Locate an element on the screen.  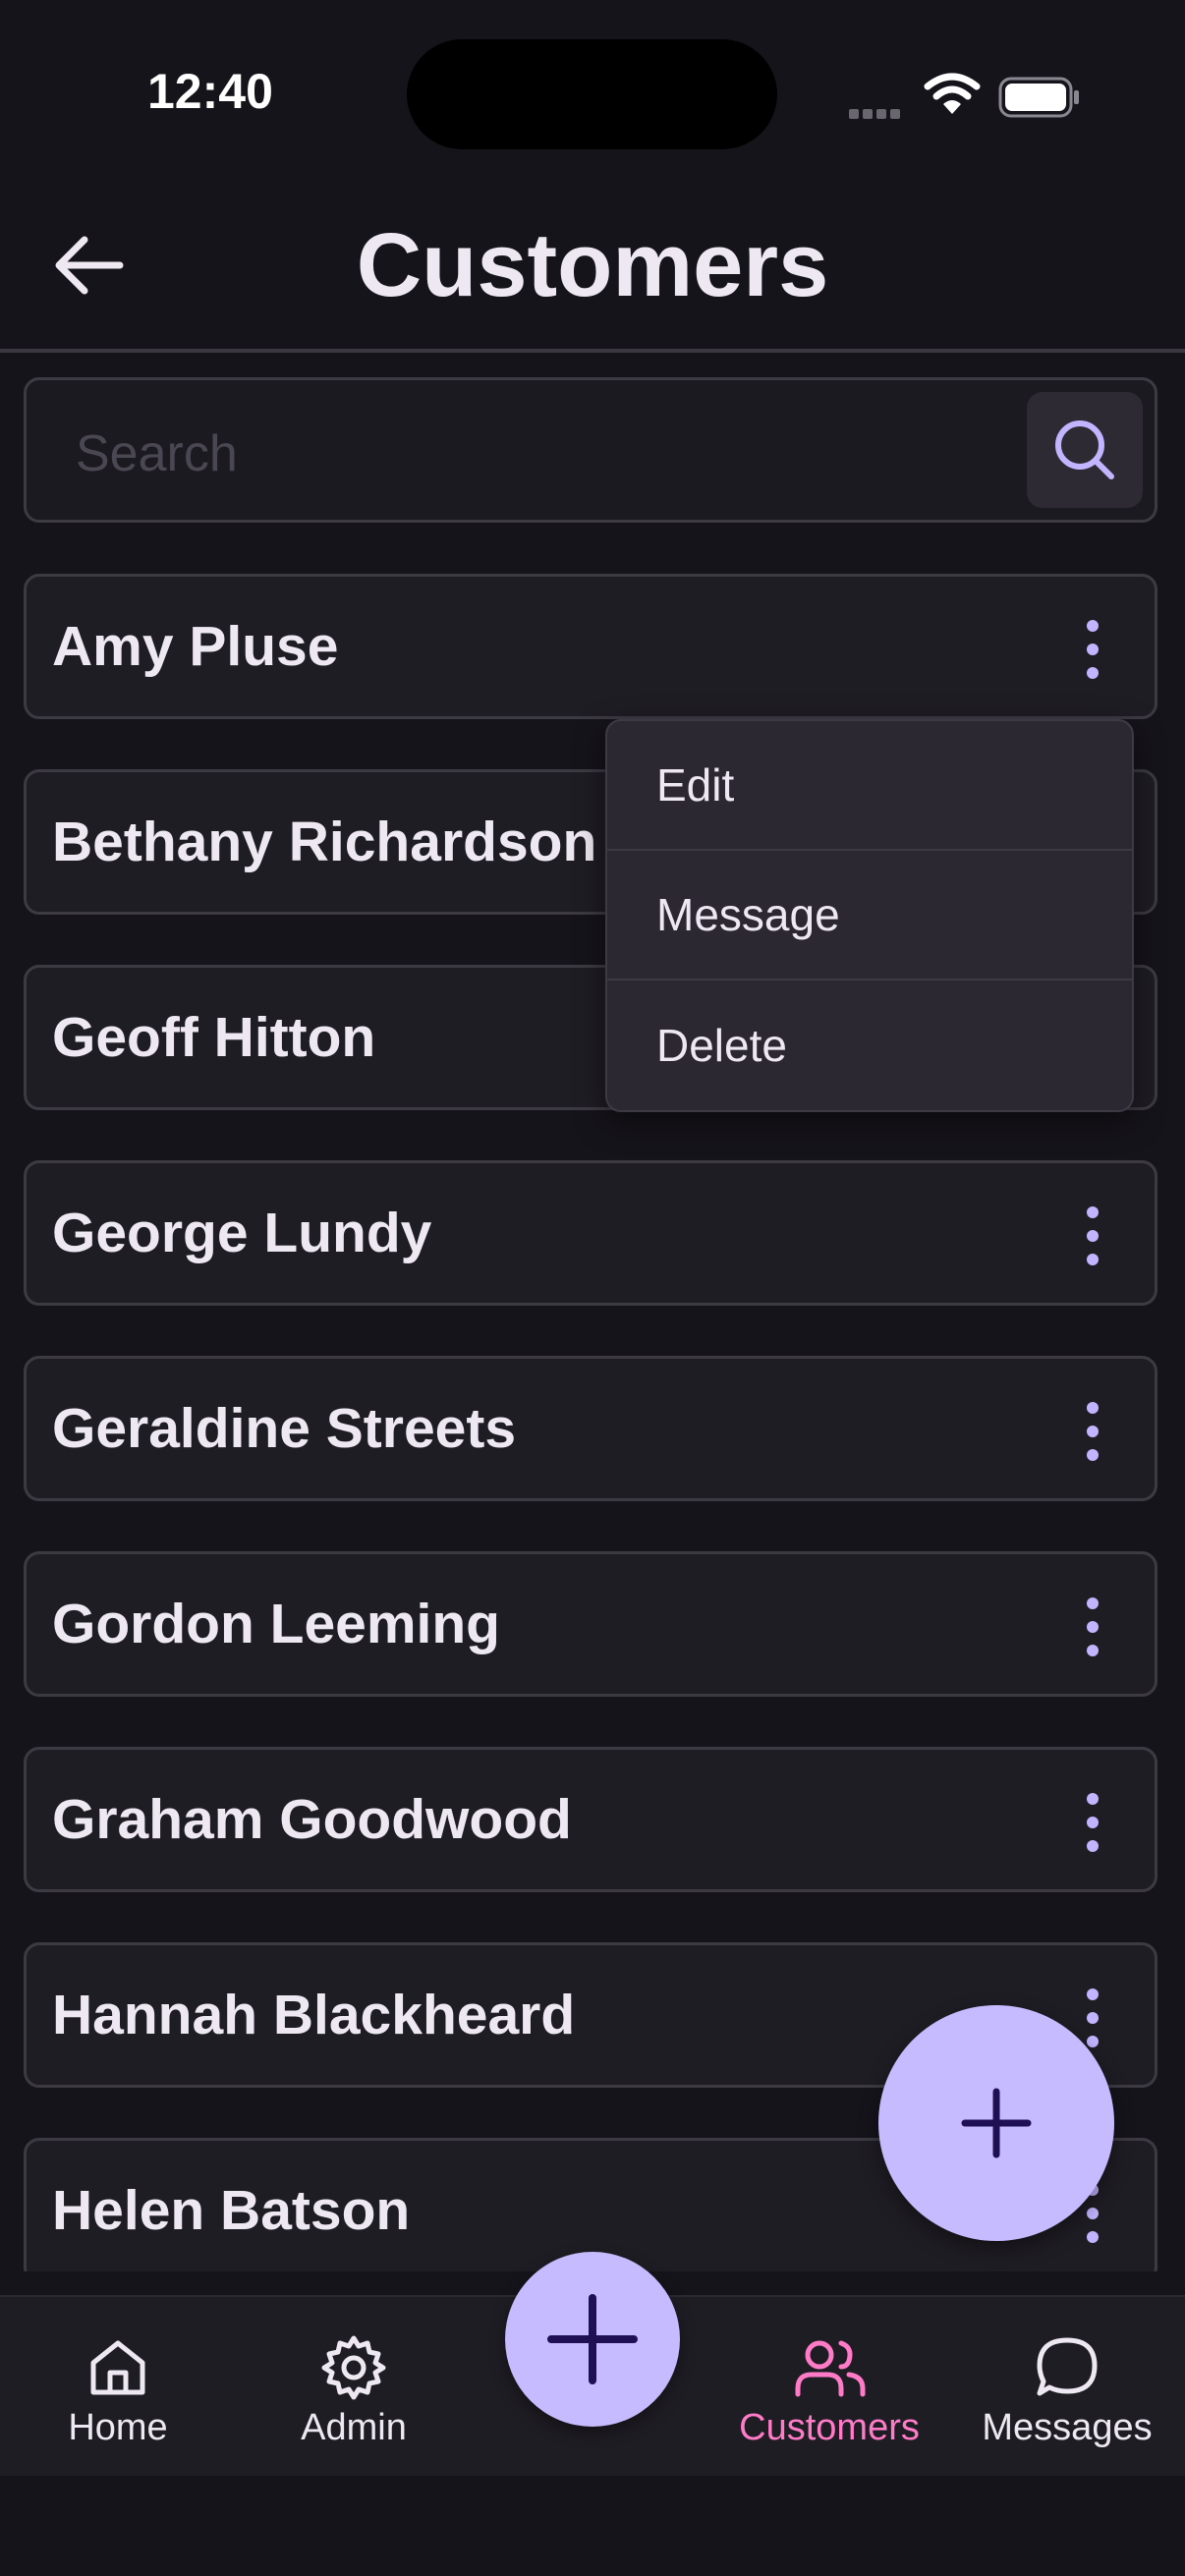
app-header: Customers is located at coordinates (592, 270).